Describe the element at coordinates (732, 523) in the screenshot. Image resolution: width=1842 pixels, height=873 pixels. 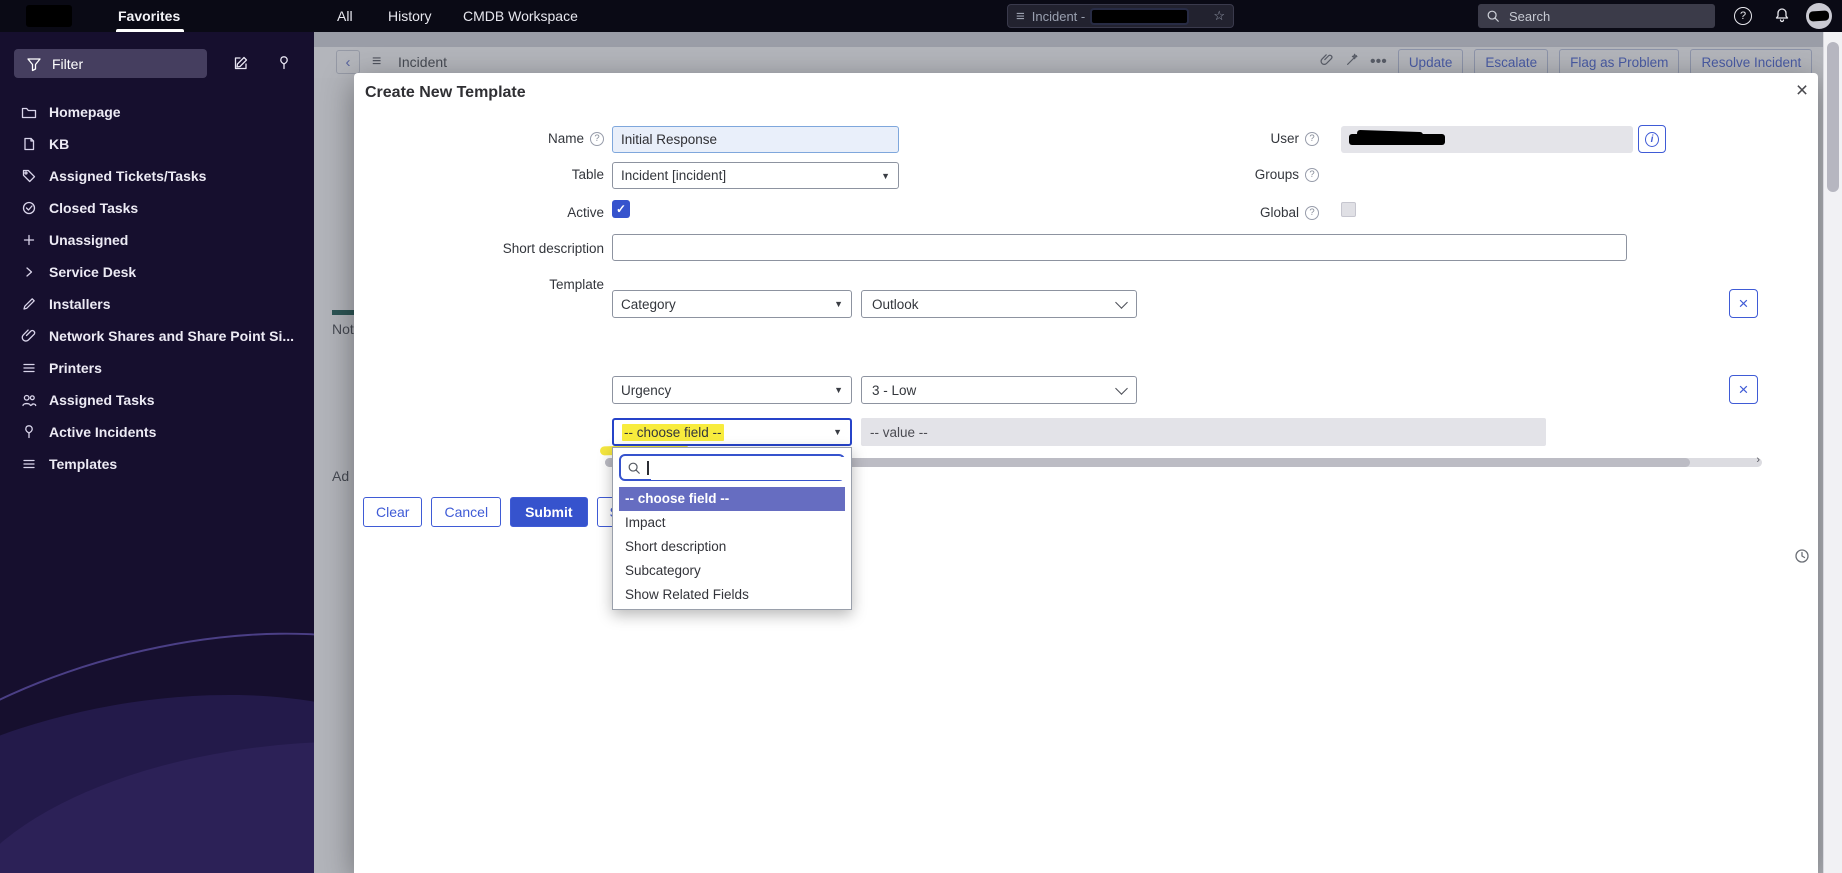
I see `dropdown-option-impact: Impact` at that location.